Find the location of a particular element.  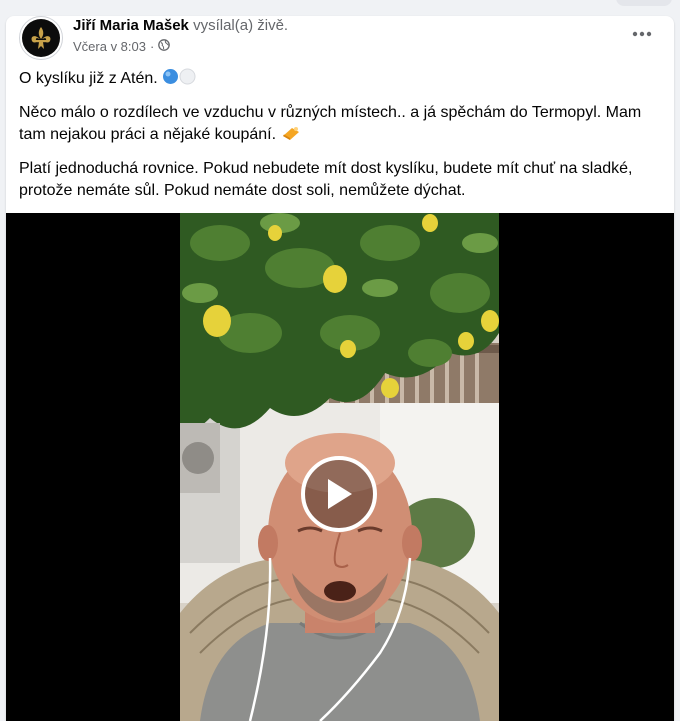

fleur-de-lis-logo is located at coordinates (41, 38).